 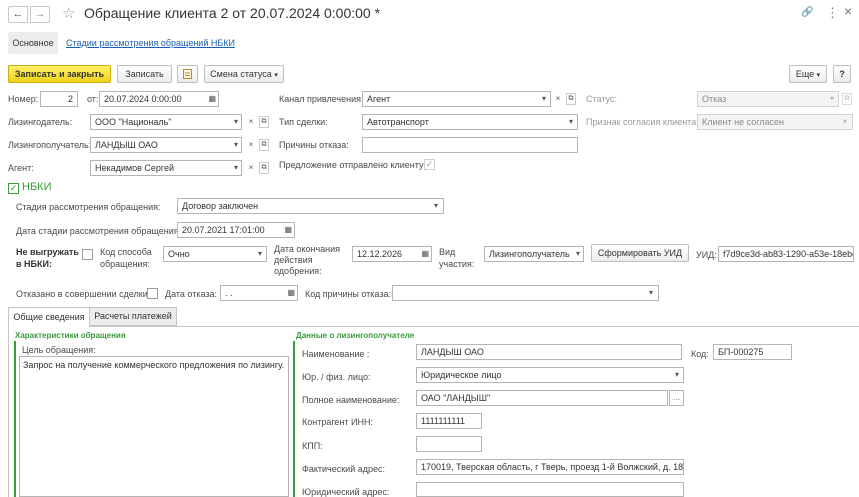 I want to click on nav-forward-button: →, so click(x=40, y=14).